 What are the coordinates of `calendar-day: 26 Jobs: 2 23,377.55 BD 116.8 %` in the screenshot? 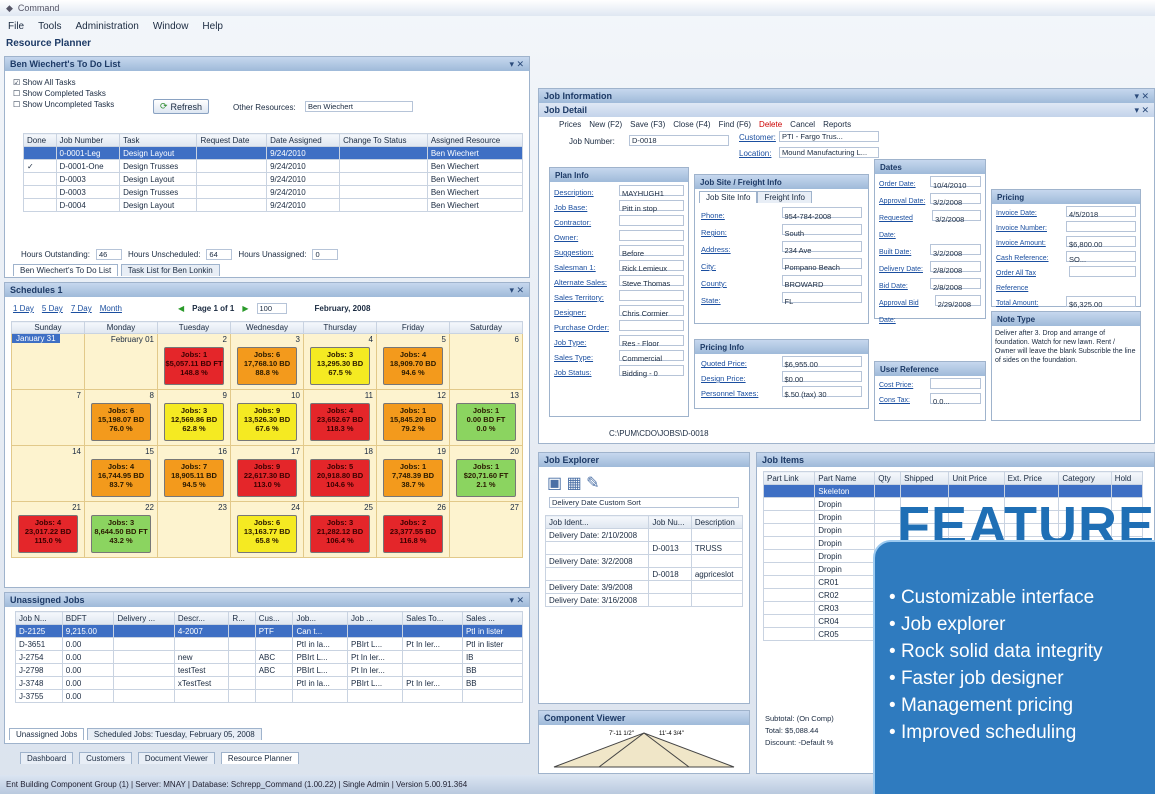 It's located at (413, 529).